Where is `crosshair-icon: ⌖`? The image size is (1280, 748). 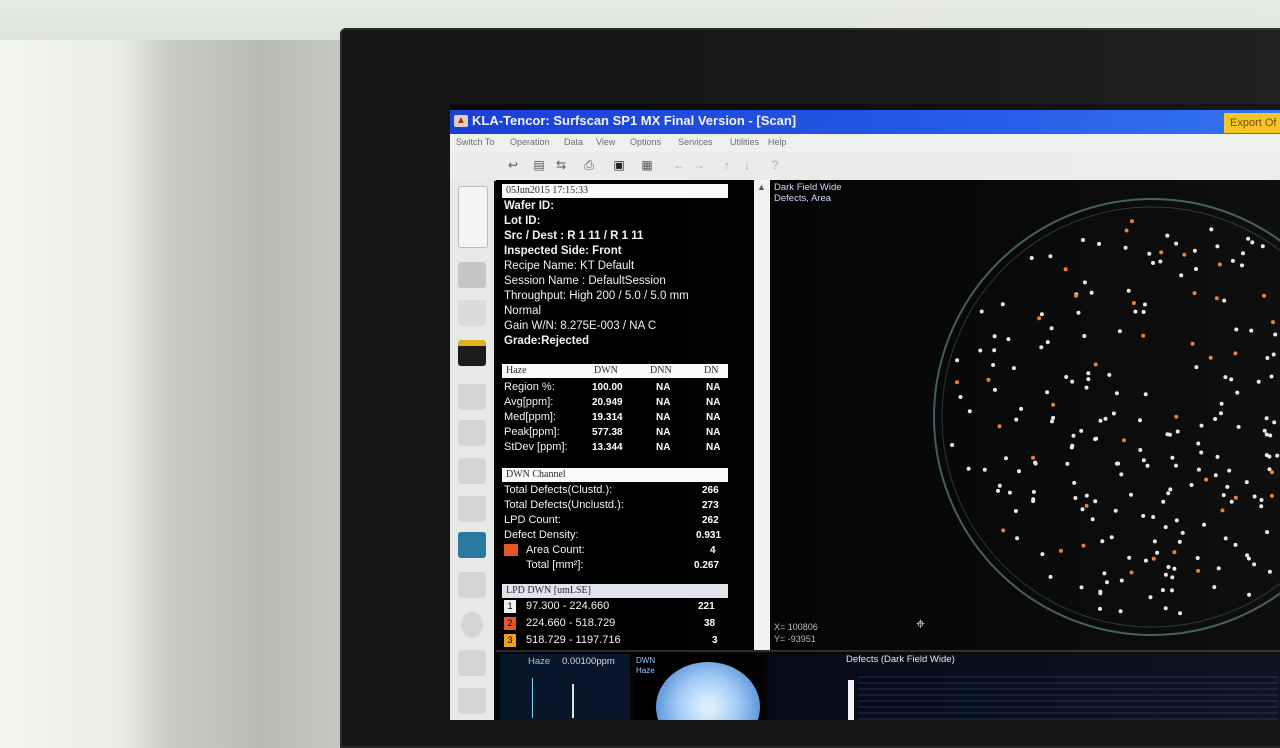 crosshair-icon: ⌖ is located at coordinates (920, 625).